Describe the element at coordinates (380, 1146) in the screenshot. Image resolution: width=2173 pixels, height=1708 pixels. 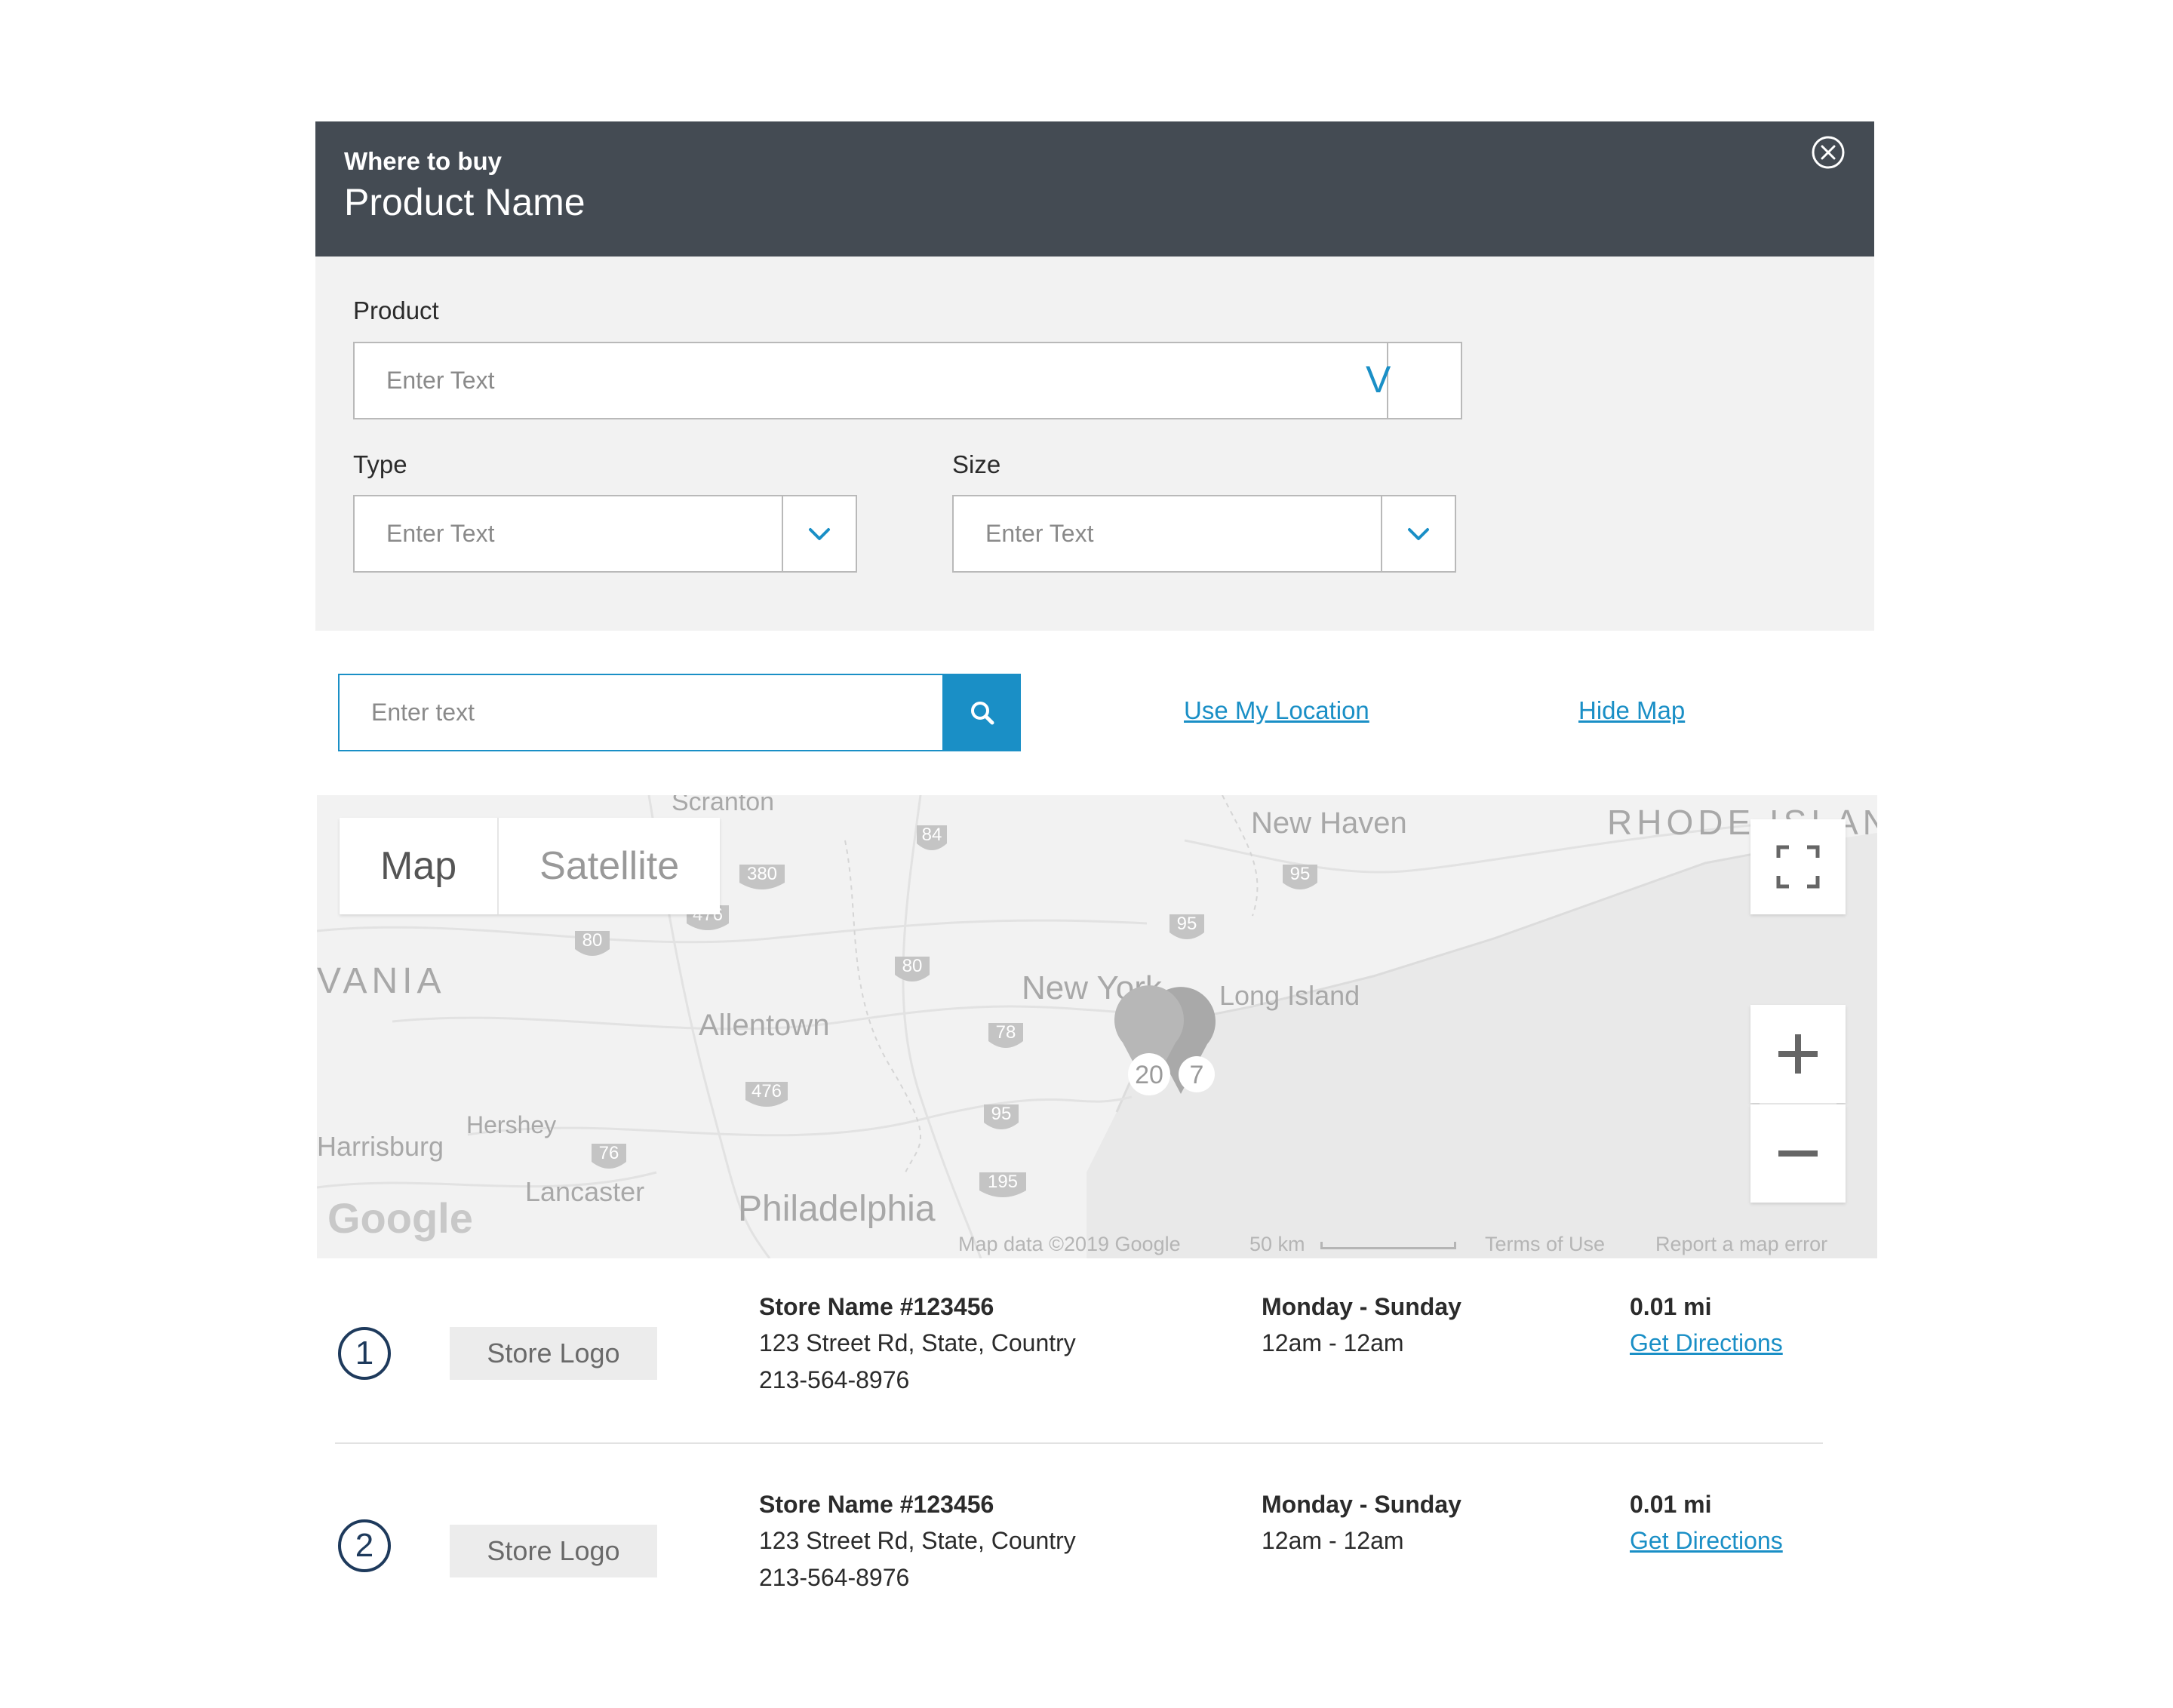
I see `place-label-harrisburg: Harrisburg` at that location.